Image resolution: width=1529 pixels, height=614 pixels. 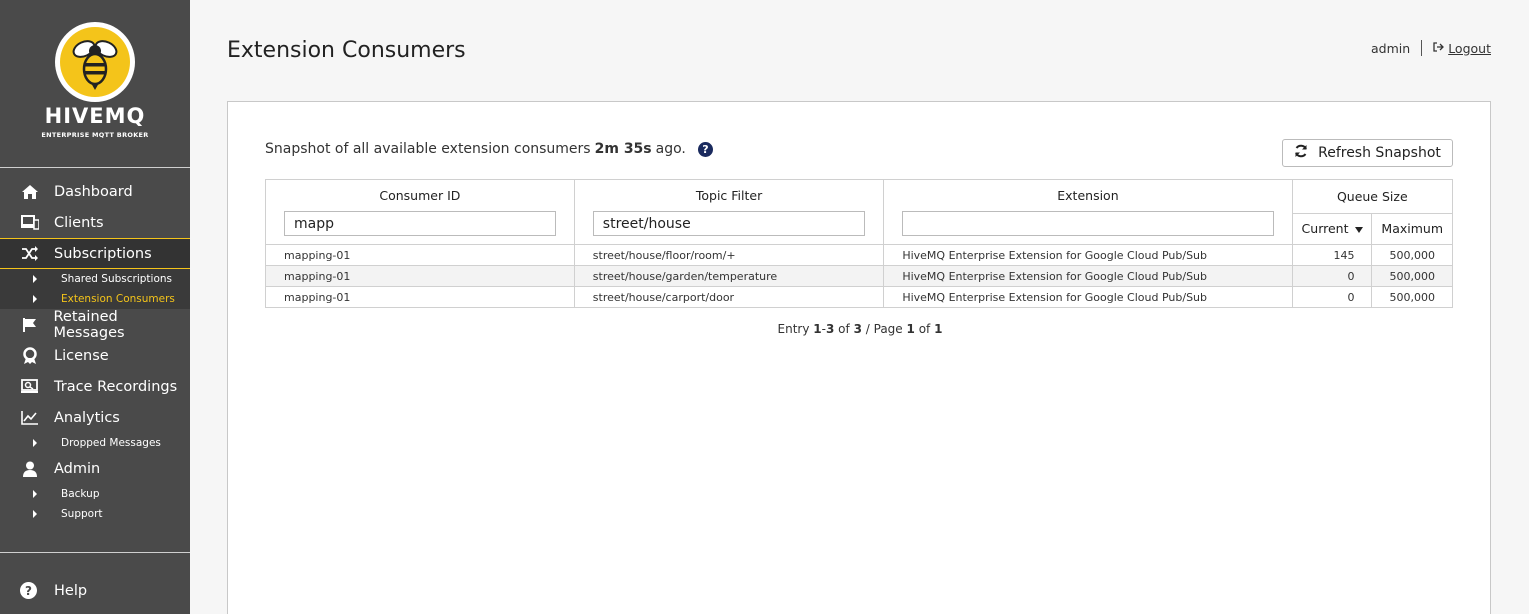 What do you see at coordinates (1391, 48) in the screenshot?
I see `username: admin` at bounding box center [1391, 48].